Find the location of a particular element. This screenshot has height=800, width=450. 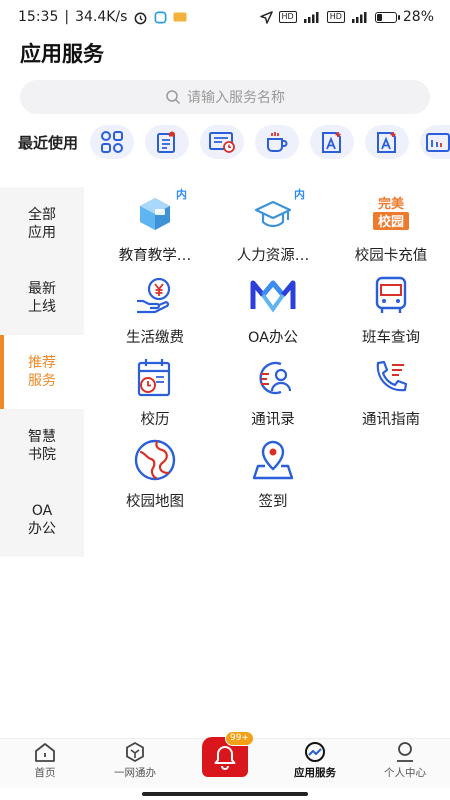

app-campus-card-recharge: 完美 校园 校园卡充值 is located at coordinates (391, 231).